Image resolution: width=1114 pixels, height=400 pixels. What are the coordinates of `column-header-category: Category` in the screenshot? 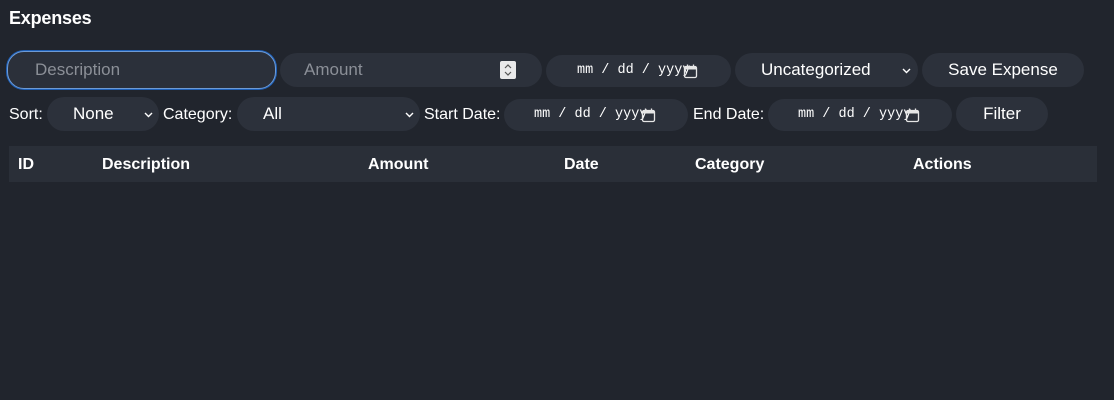 It's located at (730, 164).